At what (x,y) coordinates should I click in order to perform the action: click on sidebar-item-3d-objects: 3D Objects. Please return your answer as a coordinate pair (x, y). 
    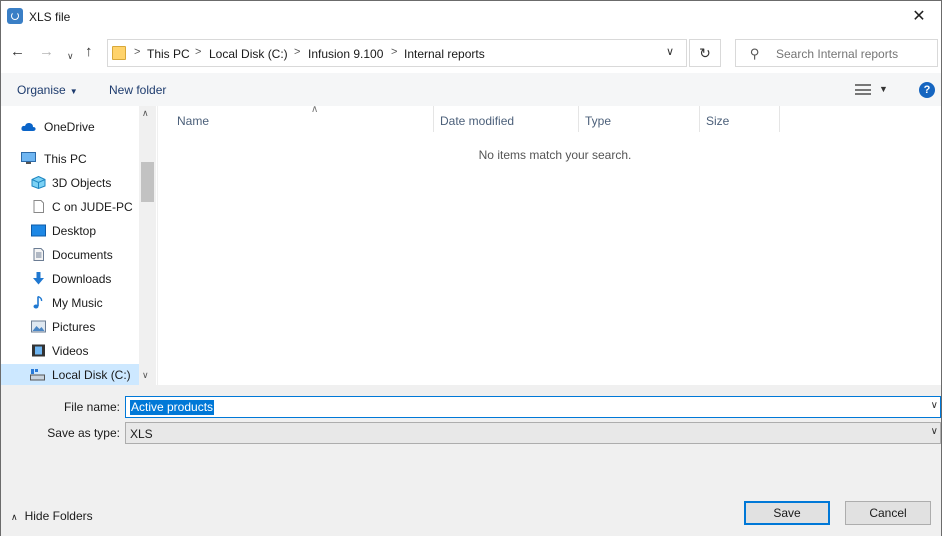
    Looking at the image, I should click on (70, 183).